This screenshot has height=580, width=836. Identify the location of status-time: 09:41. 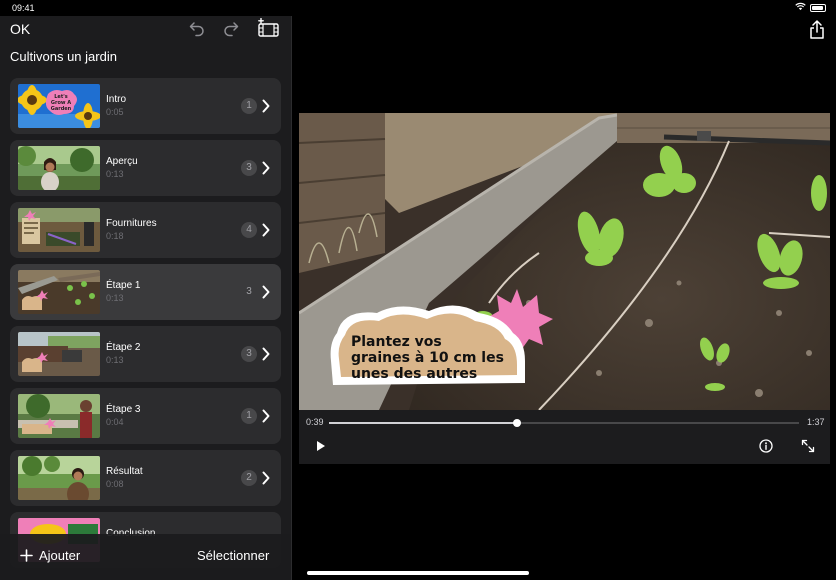
(23, 8).